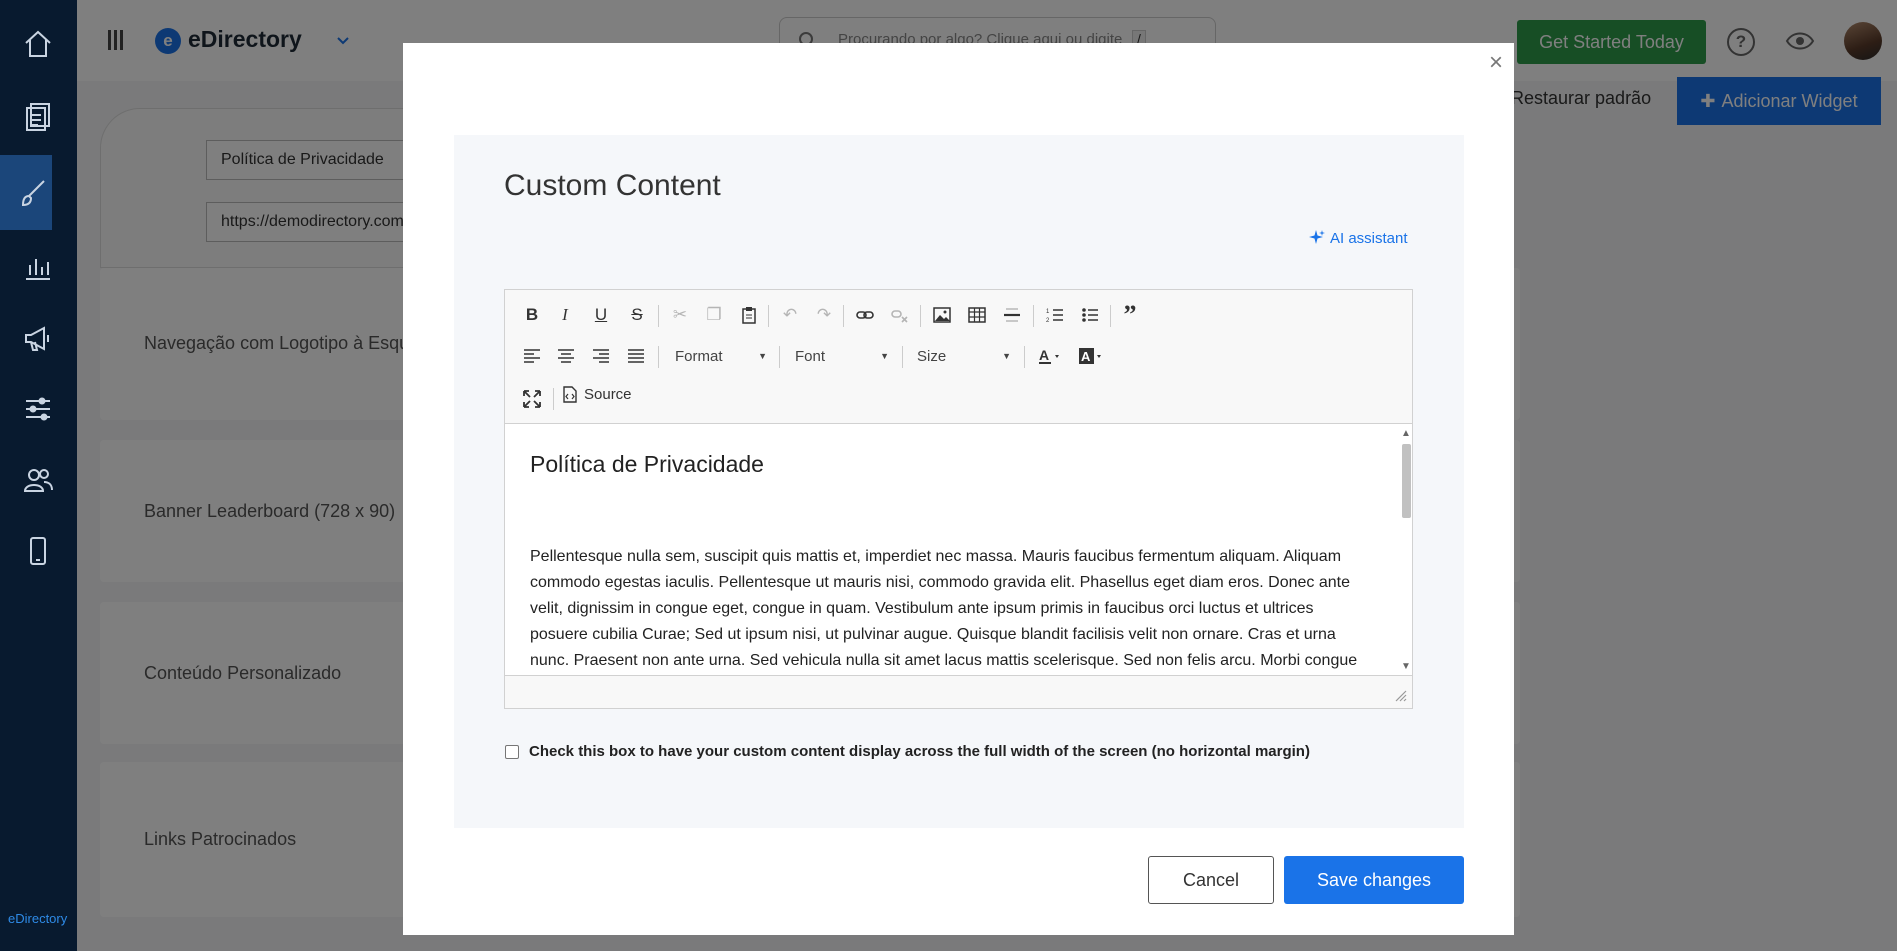  I want to click on background-color-icon: A, so click(1091, 356).